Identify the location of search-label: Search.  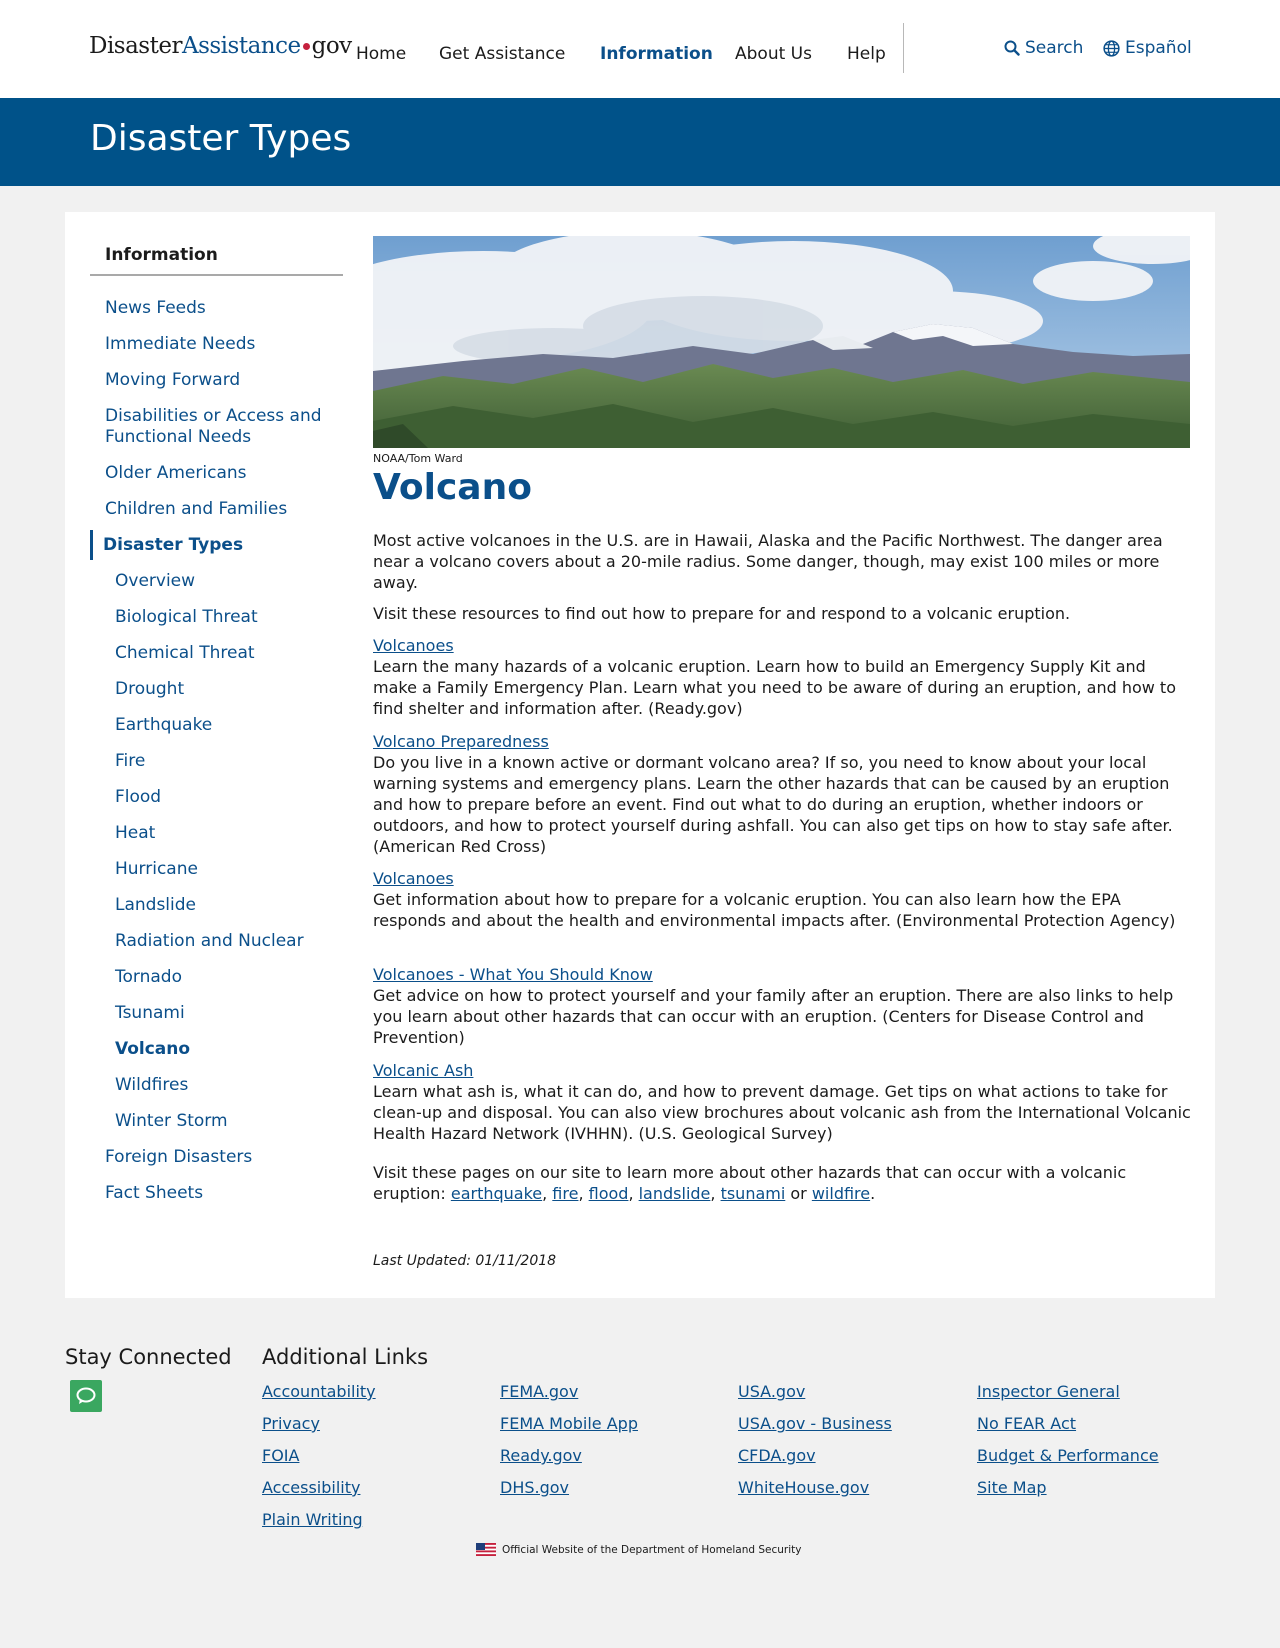
(1054, 48).